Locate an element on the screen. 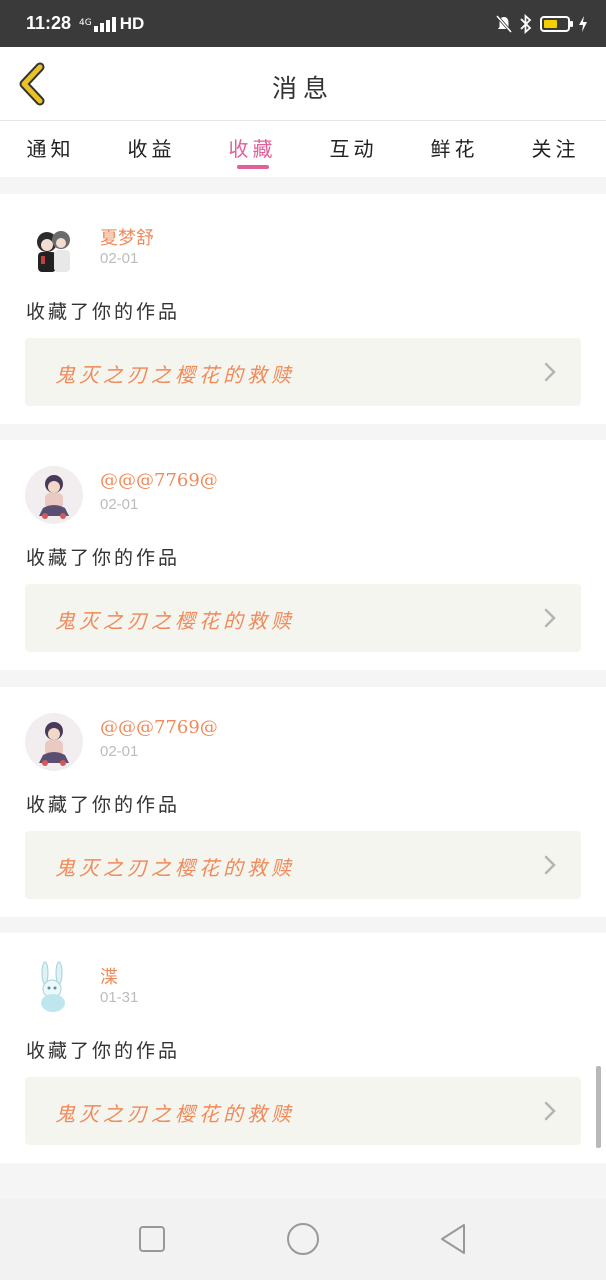 Image resolution: width=606 pixels, height=1280 pixels. system-nav-bar is located at coordinates (303, 1239).